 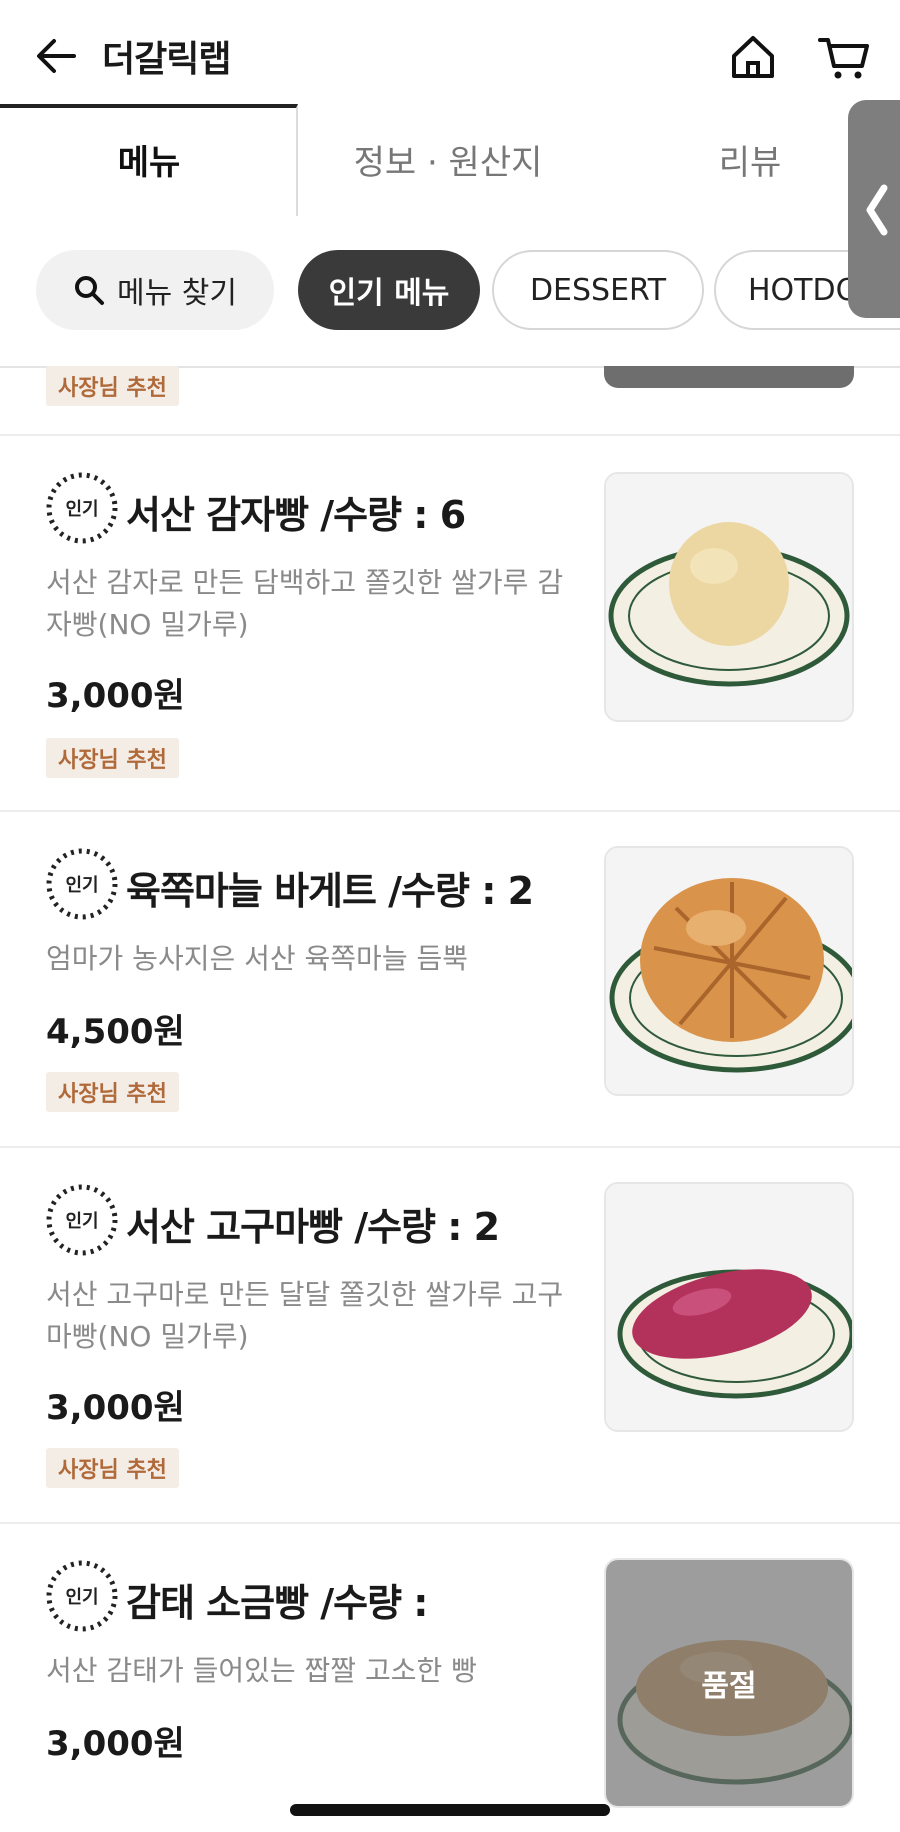 I want to click on search-label: 메뉴 찾기, so click(x=177, y=293).